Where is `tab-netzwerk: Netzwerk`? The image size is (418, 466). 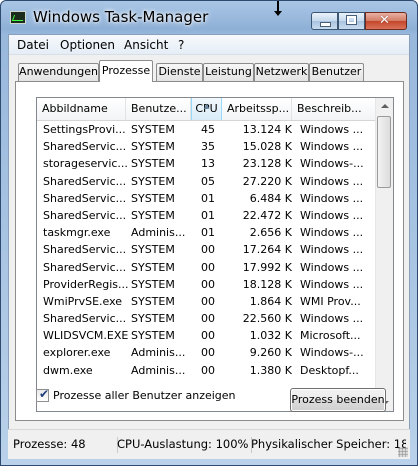
tab-netzwerk: Netzwerk is located at coordinates (281, 72).